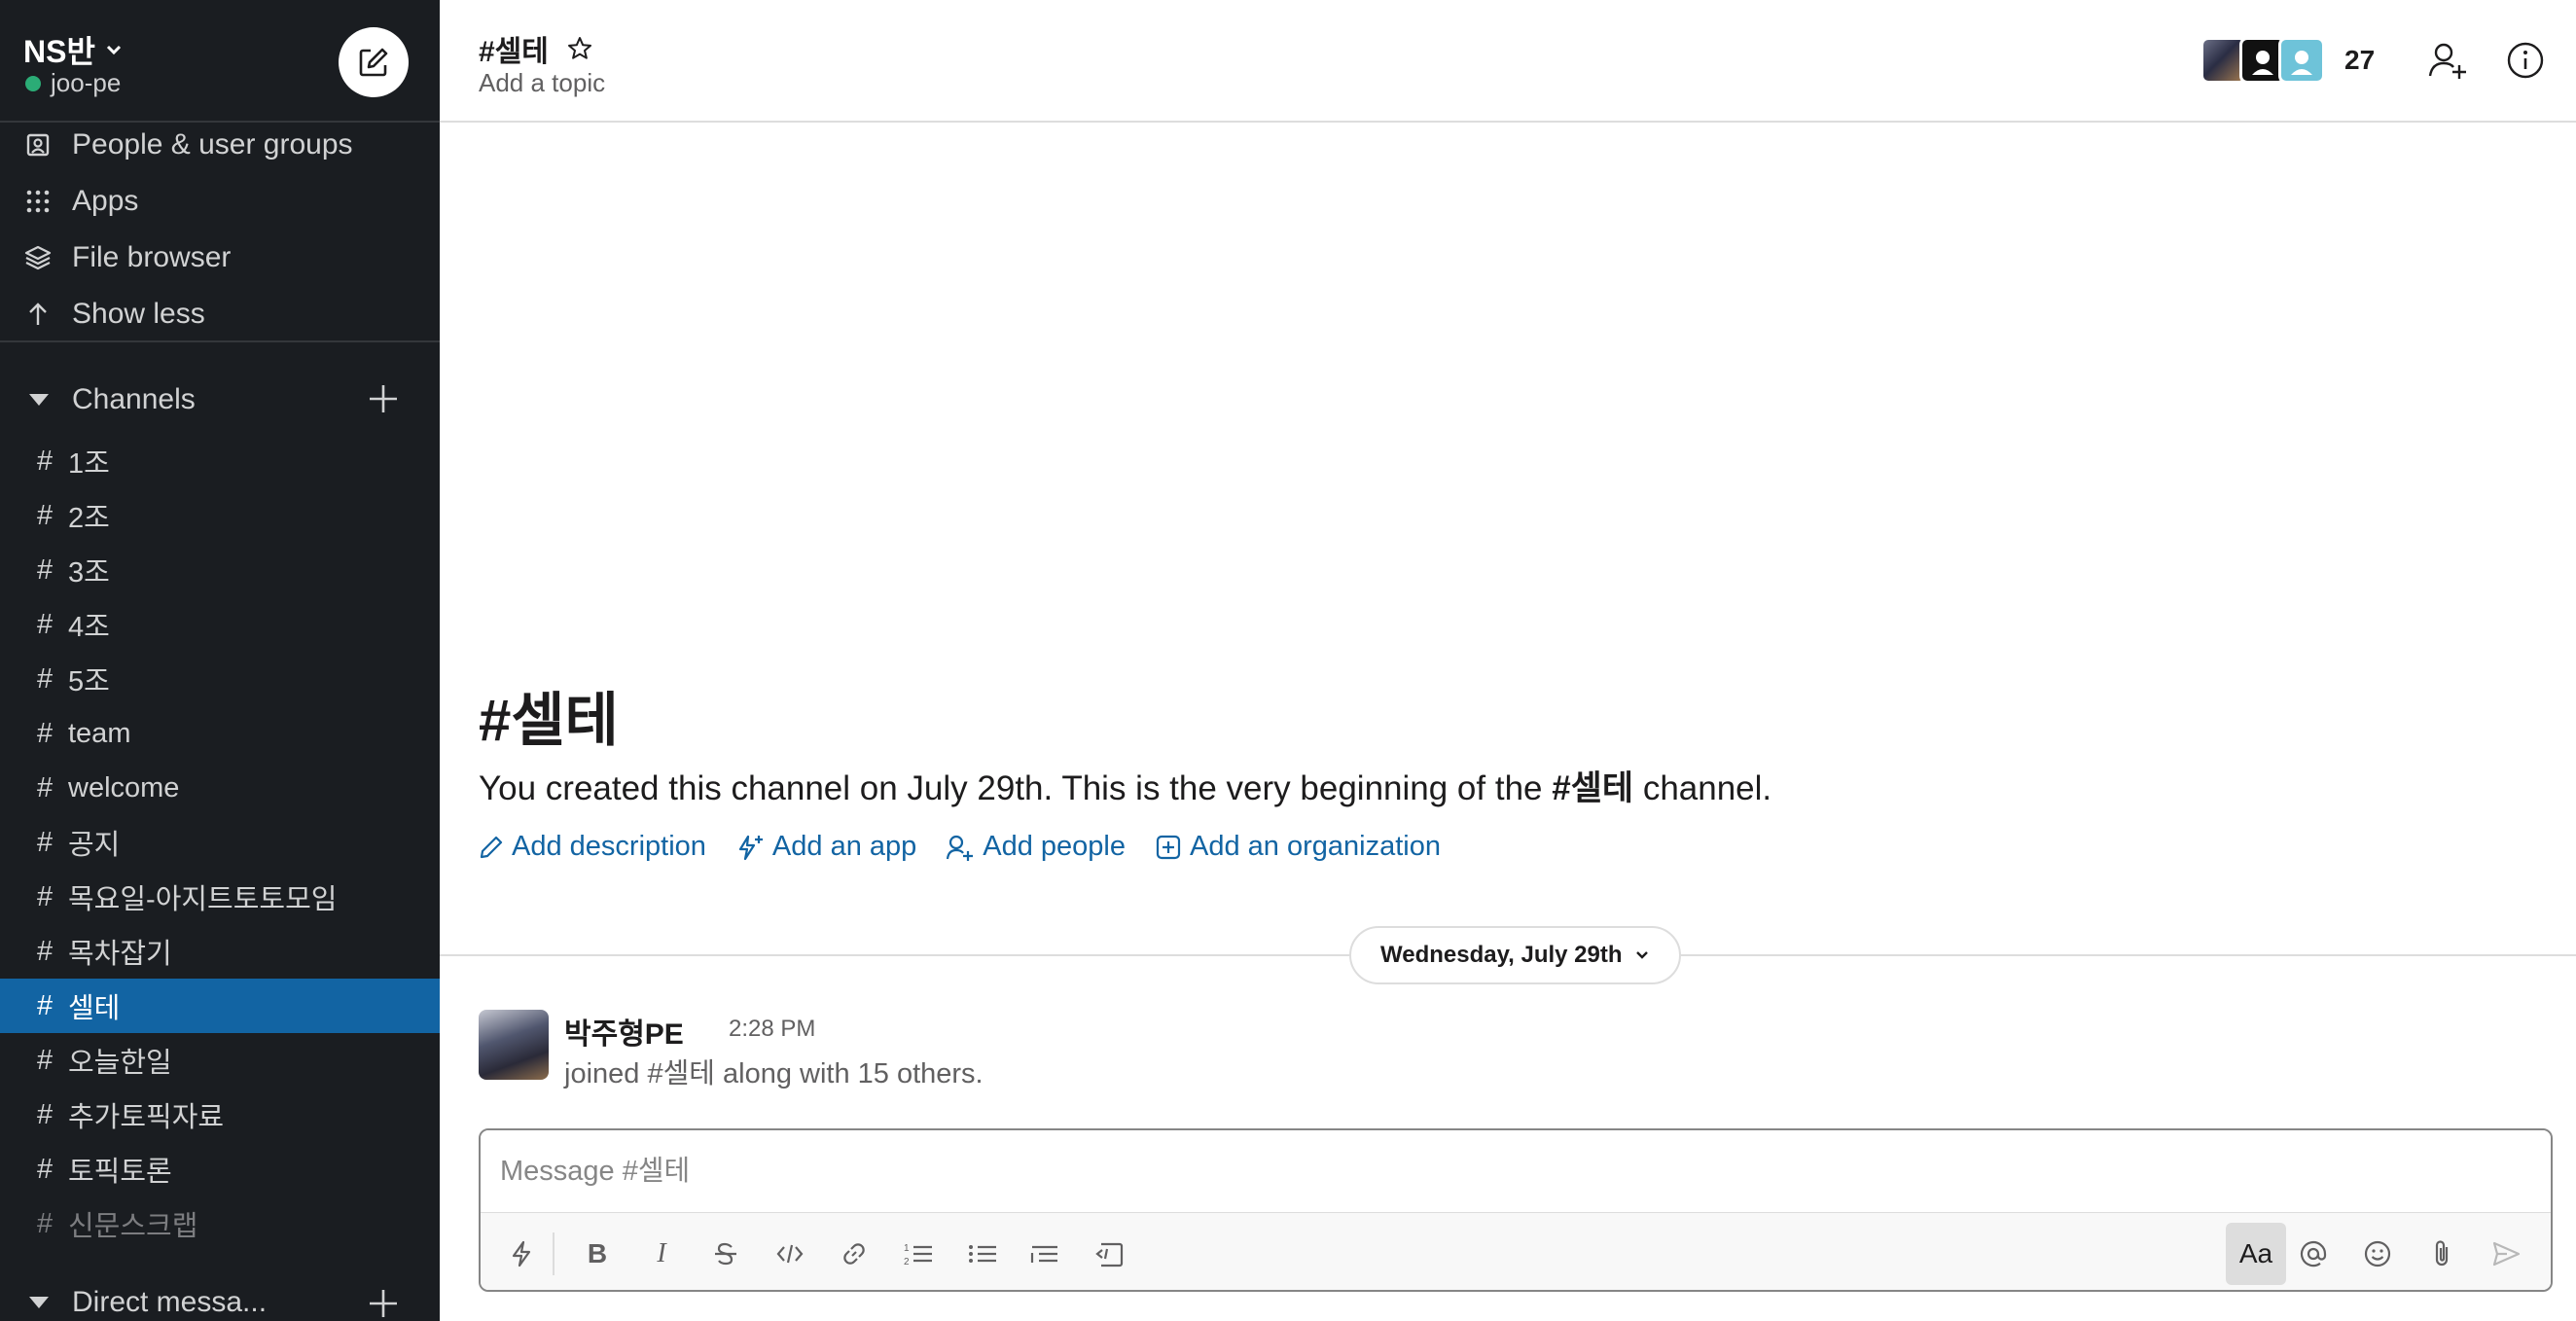 The height and width of the screenshot is (1321, 2576). What do you see at coordinates (38, 257) in the screenshot?
I see `layers-icon` at bounding box center [38, 257].